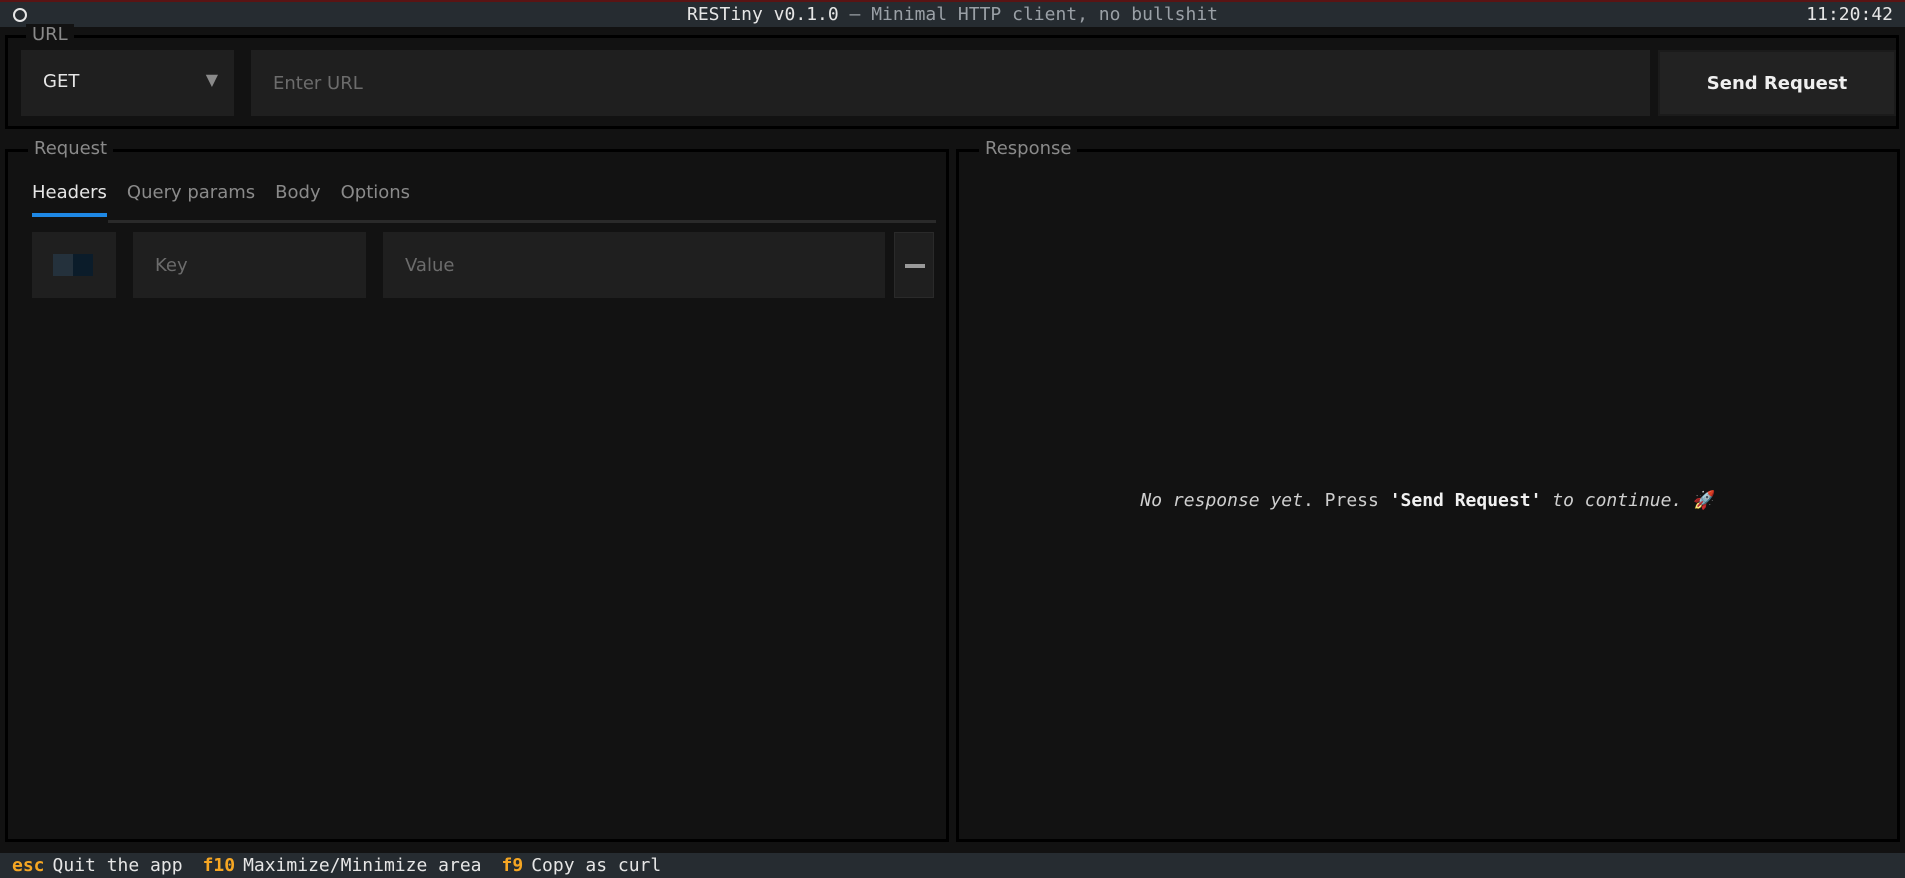  What do you see at coordinates (914, 265) in the screenshot?
I see `remove-header-button` at bounding box center [914, 265].